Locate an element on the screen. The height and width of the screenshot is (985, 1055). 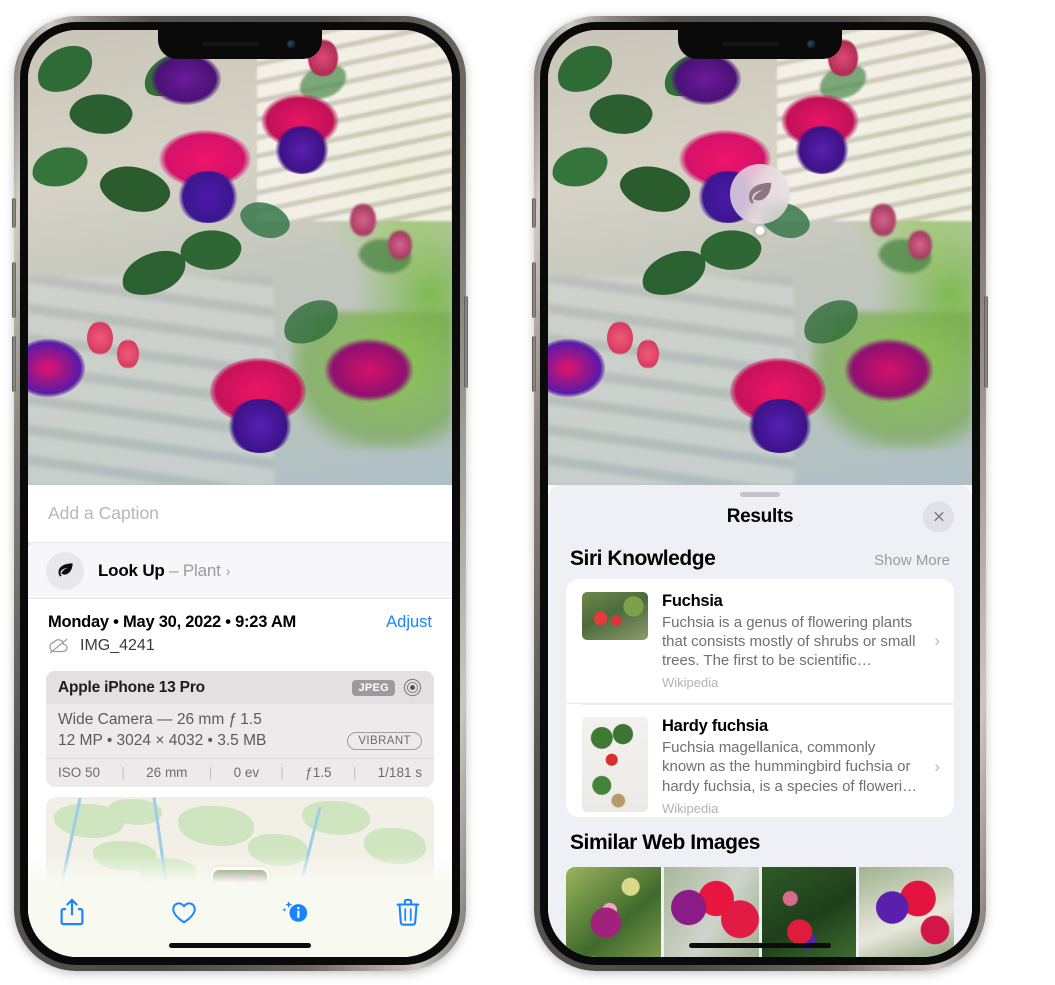
look-up-action: Look Up is located at coordinates (131, 570).